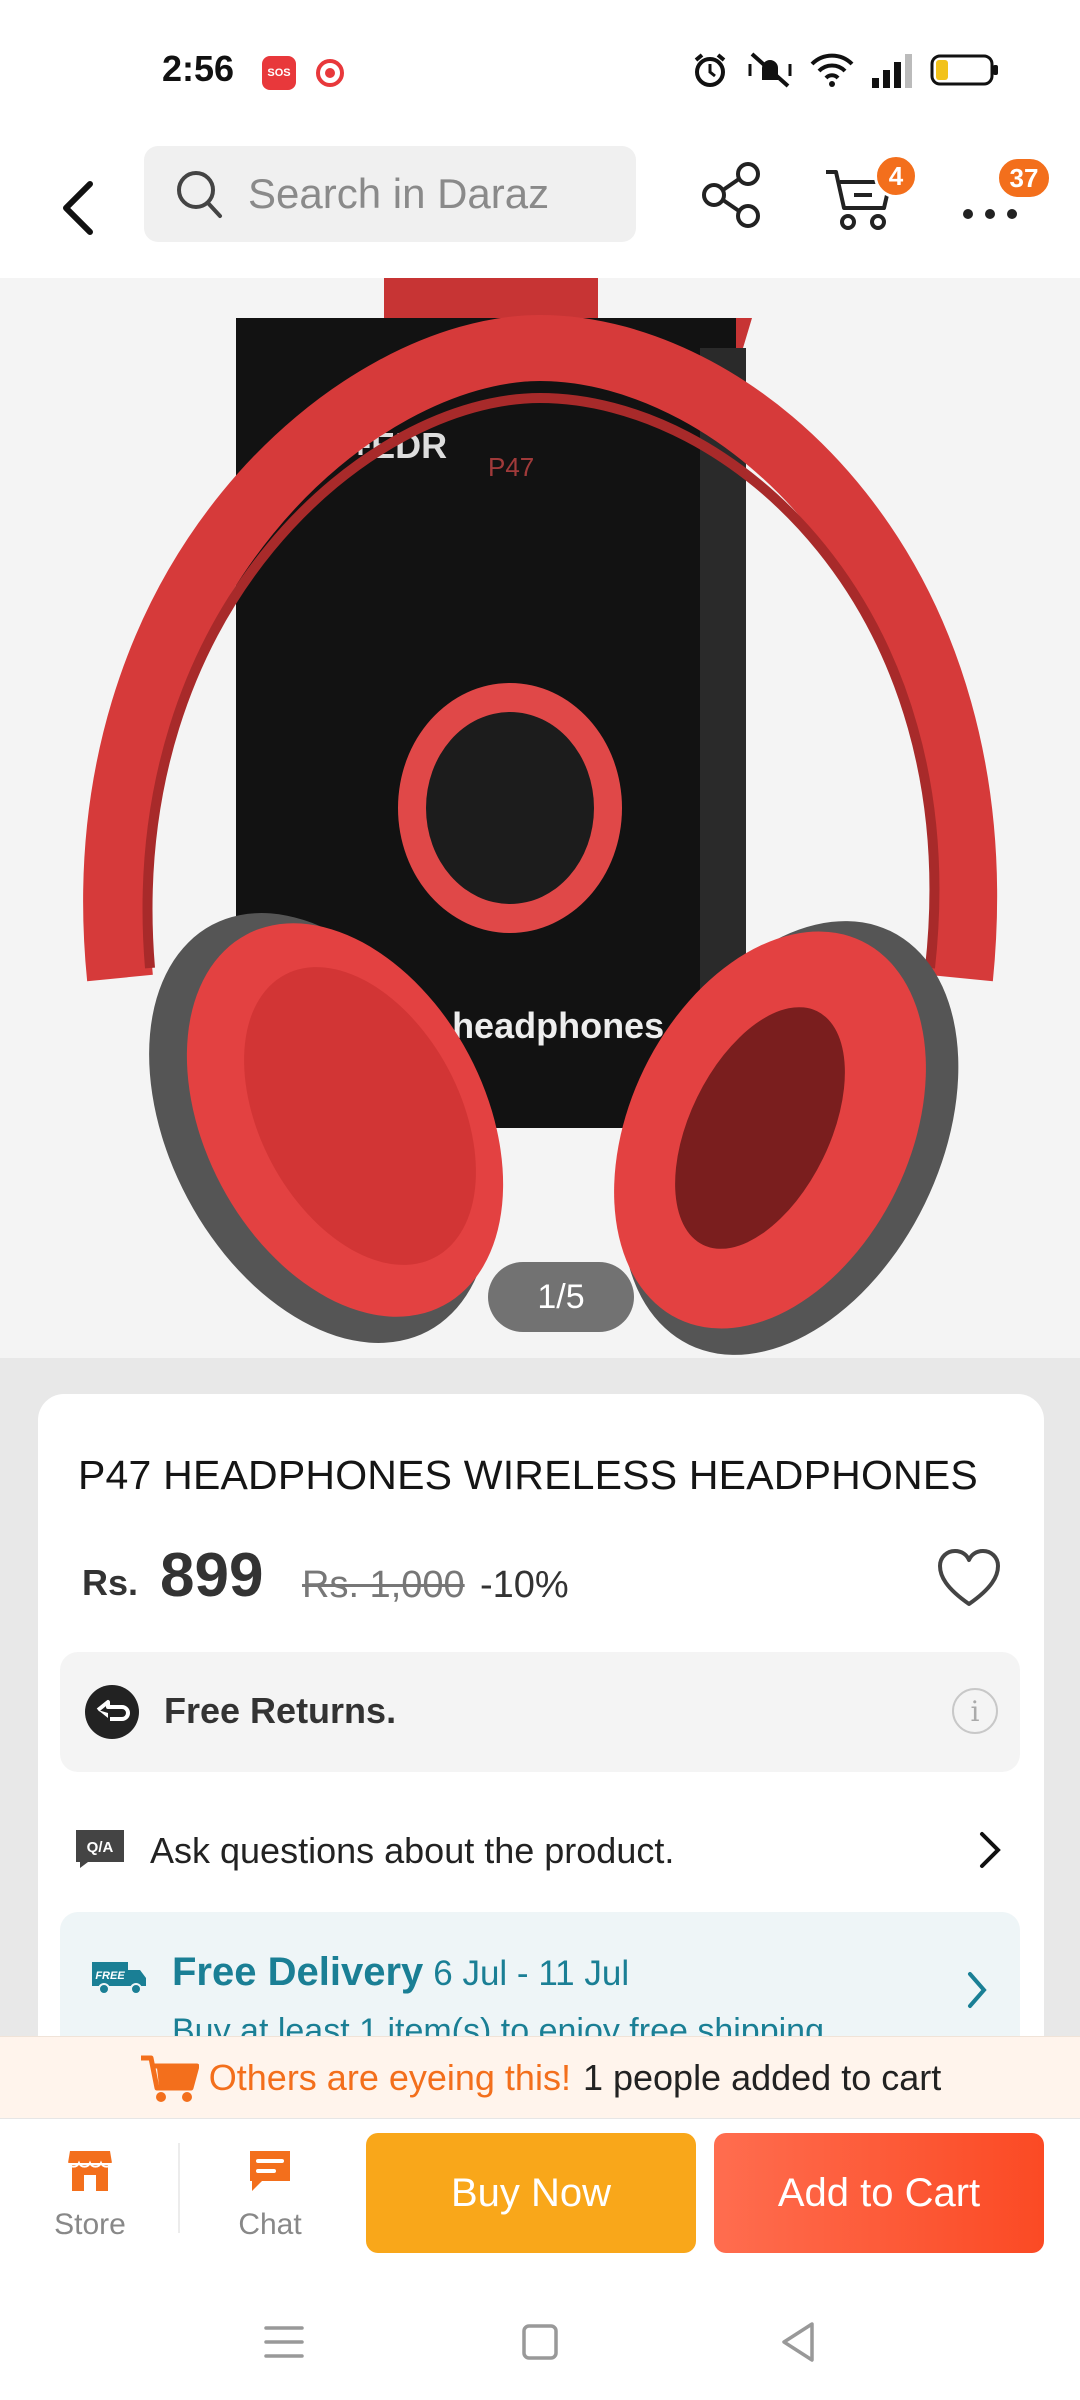 The height and width of the screenshot is (2400, 1080). I want to click on eyeing-text: 1 people added to cart, so click(762, 2077).